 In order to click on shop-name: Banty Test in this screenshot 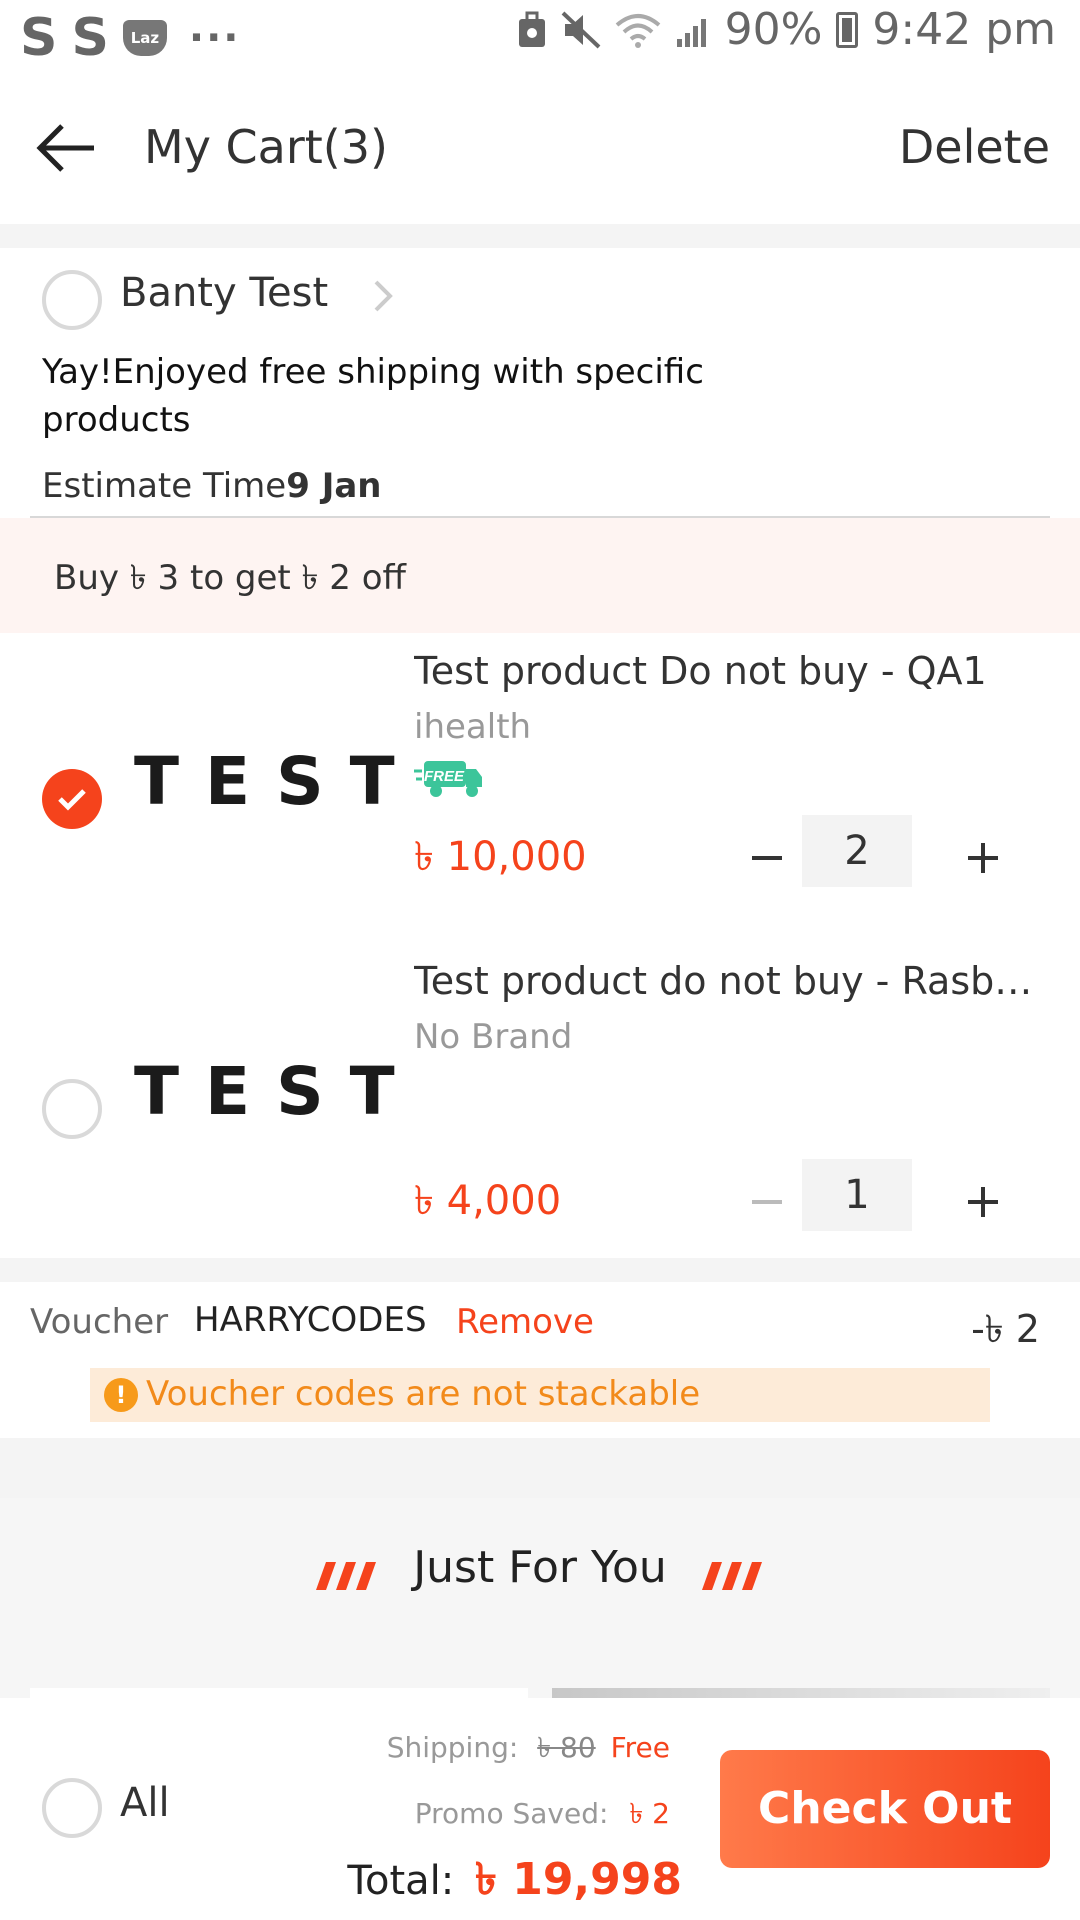, I will do `click(224, 293)`.